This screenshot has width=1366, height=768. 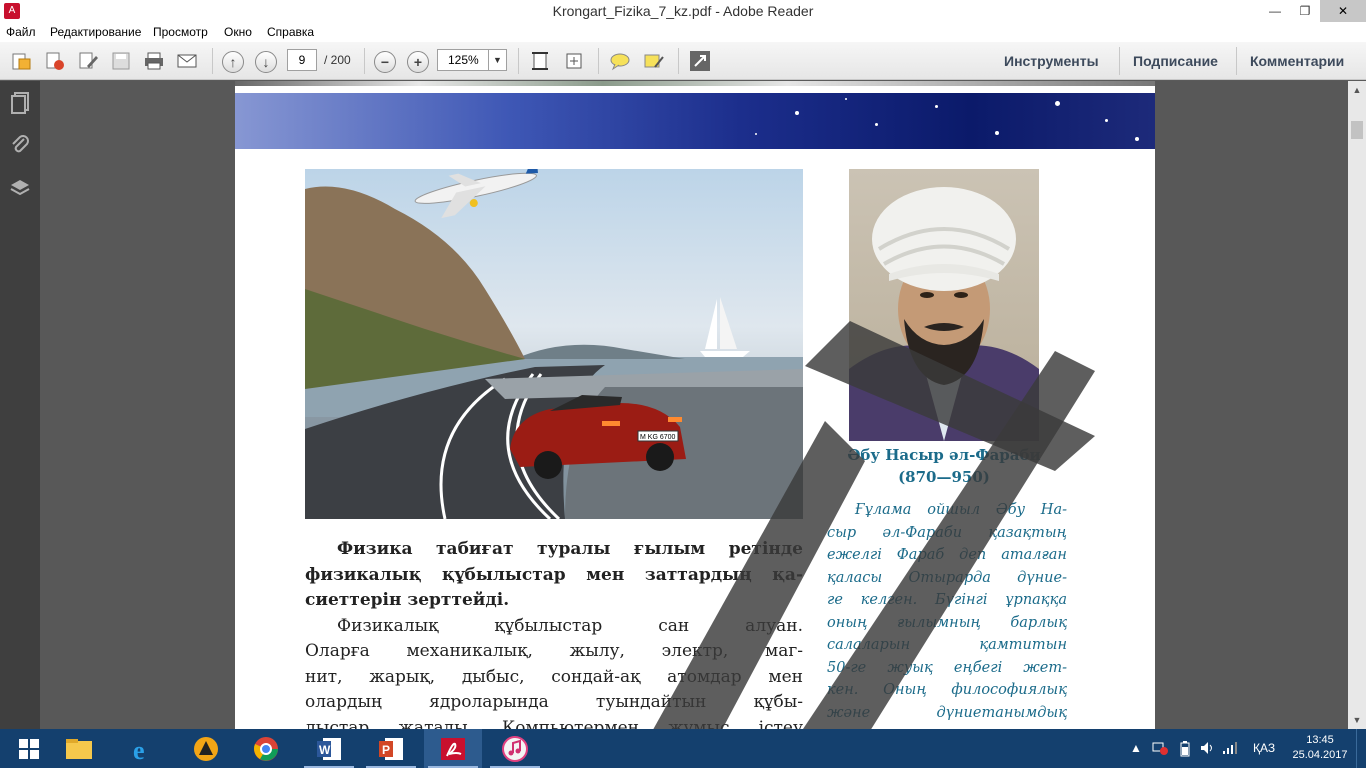 What do you see at coordinates (947, 690) in the screenshot?
I see `sidebar-line: кен. Оның философиялық` at bounding box center [947, 690].